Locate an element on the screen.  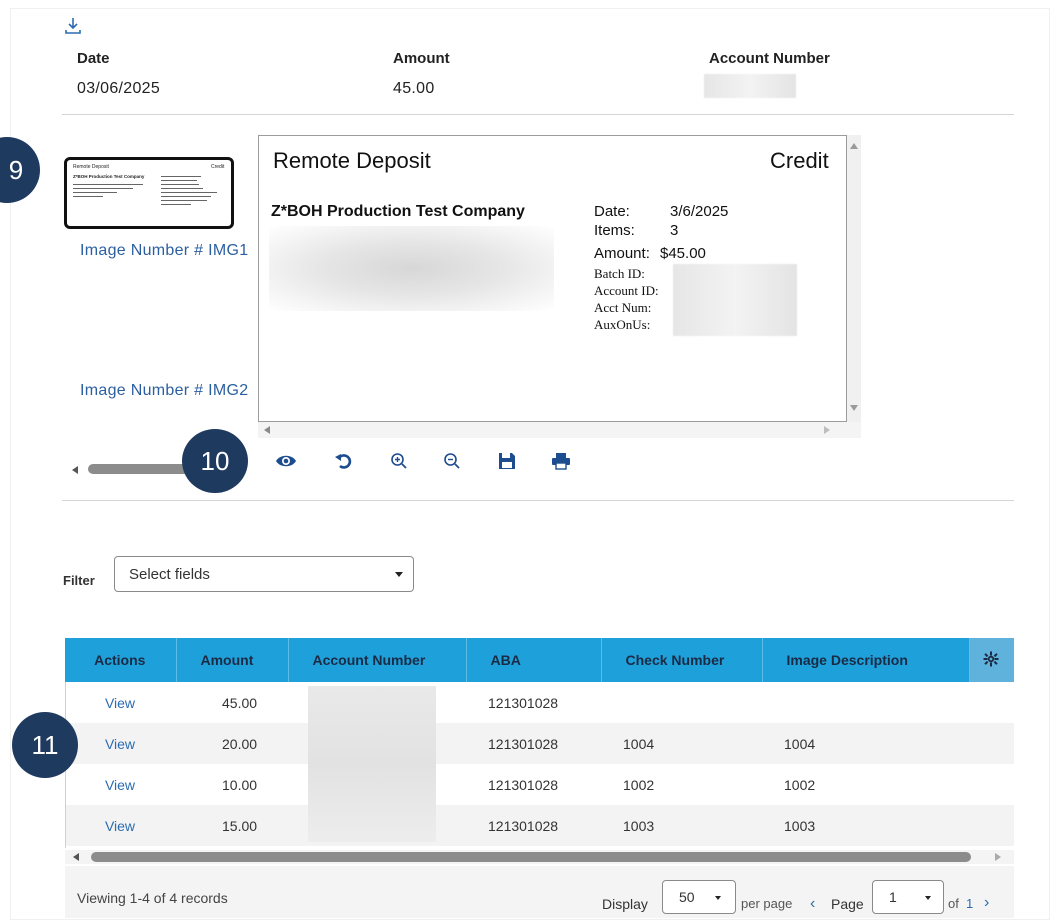
of-label: of is located at coordinates (953, 903).